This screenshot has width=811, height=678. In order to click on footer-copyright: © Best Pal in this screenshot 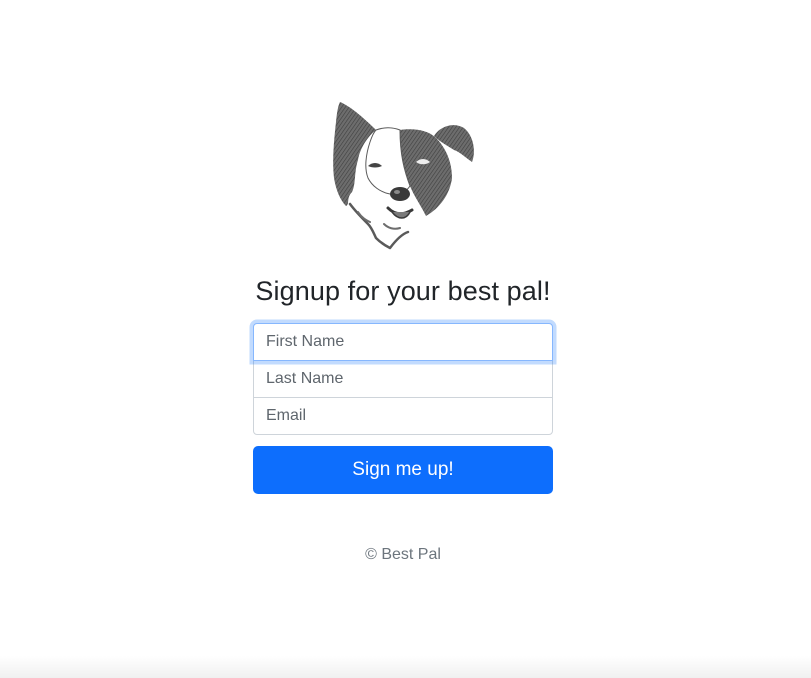, I will do `click(403, 554)`.